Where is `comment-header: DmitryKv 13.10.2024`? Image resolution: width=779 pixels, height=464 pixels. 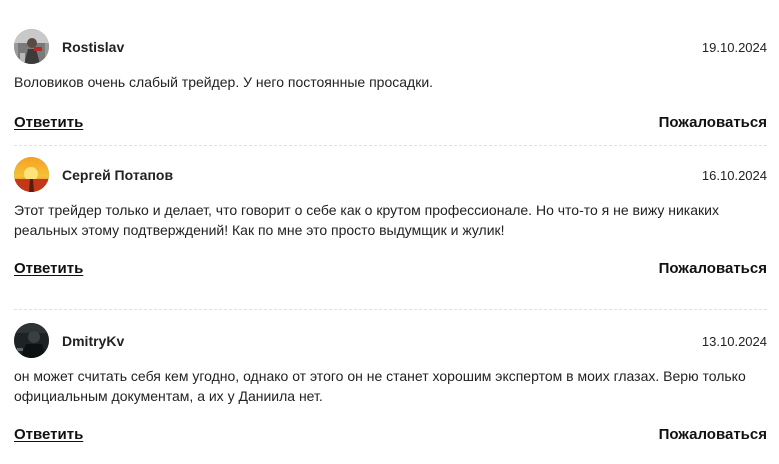
comment-header: DmitryKv 13.10.2024 is located at coordinates (390, 341).